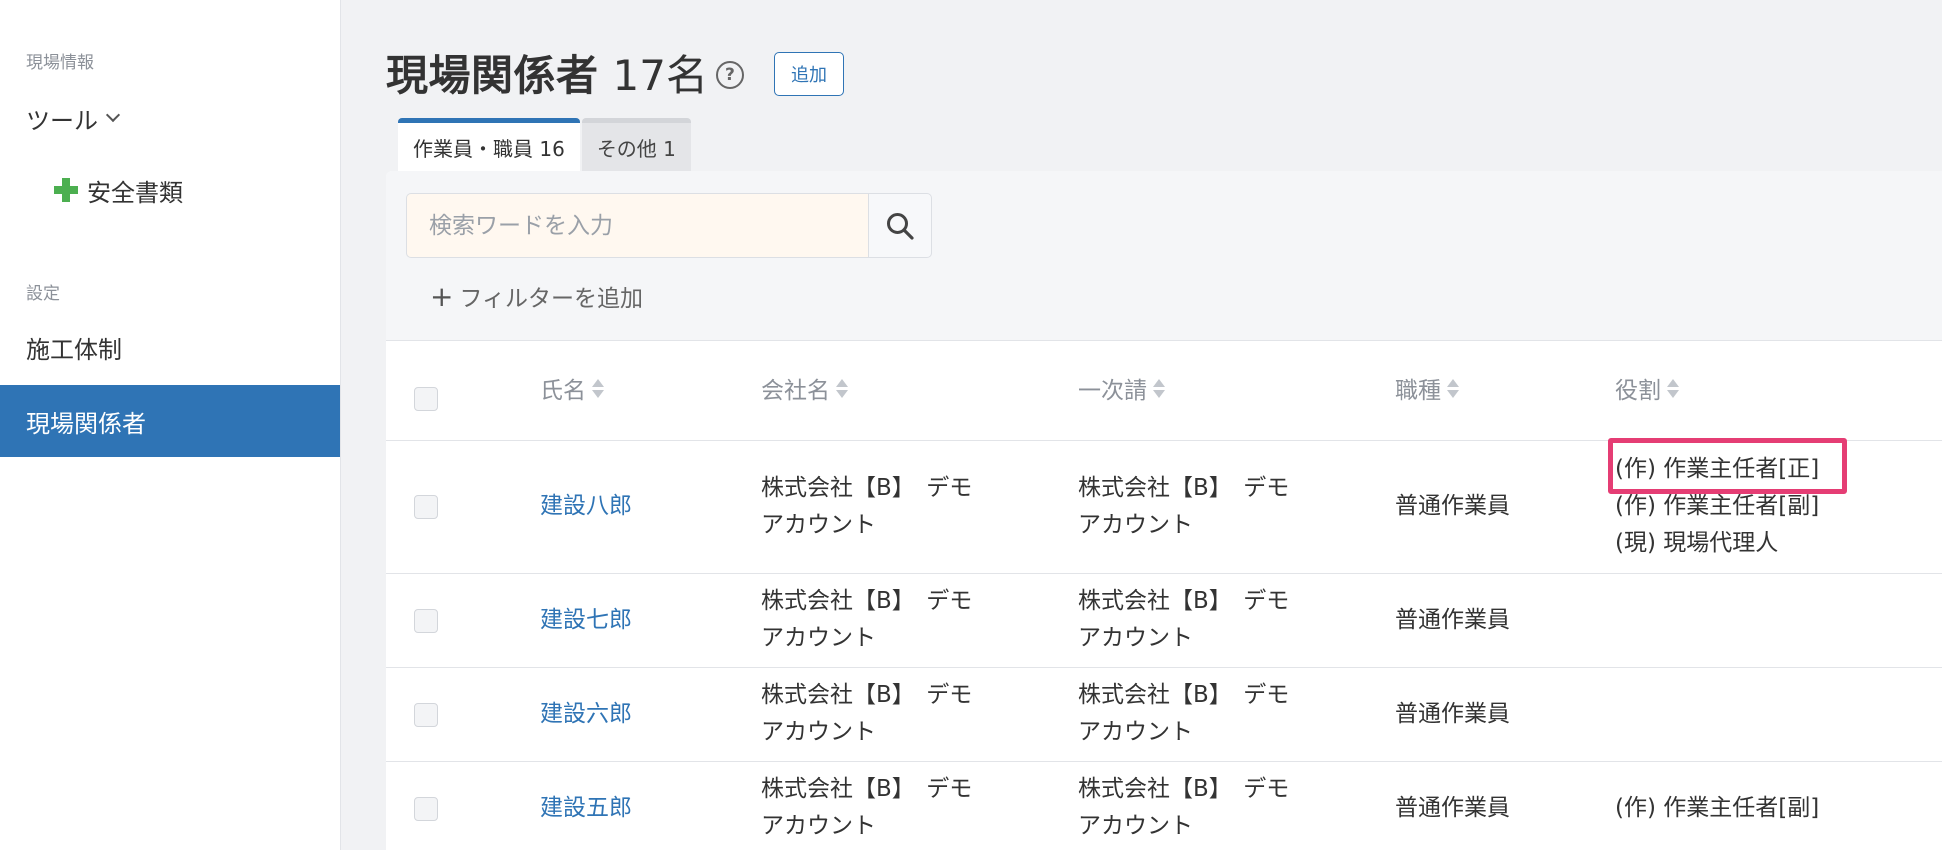 This screenshot has width=1942, height=850. I want to click on role-line: (作) 作業主任者[正], so click(1717, 469).